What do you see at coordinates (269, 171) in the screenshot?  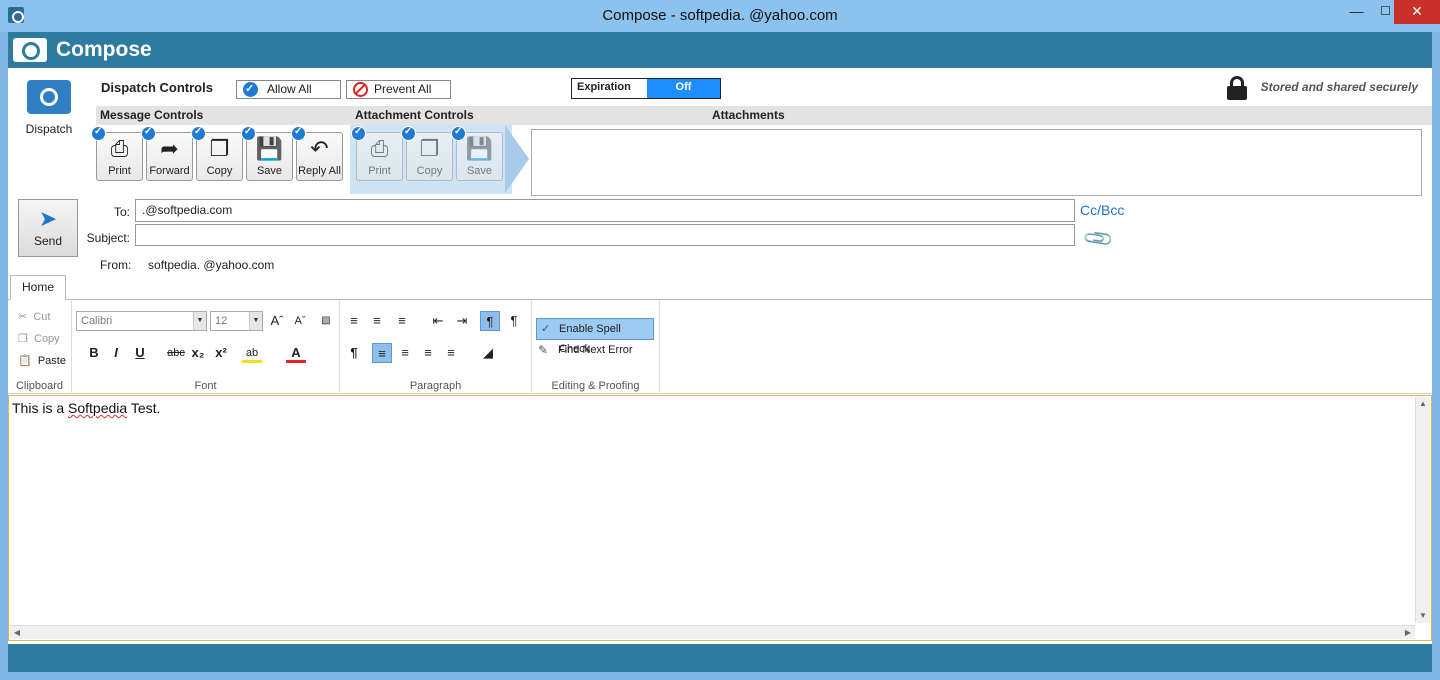 I see `save-label: Save` at bounding box center [269, 171].